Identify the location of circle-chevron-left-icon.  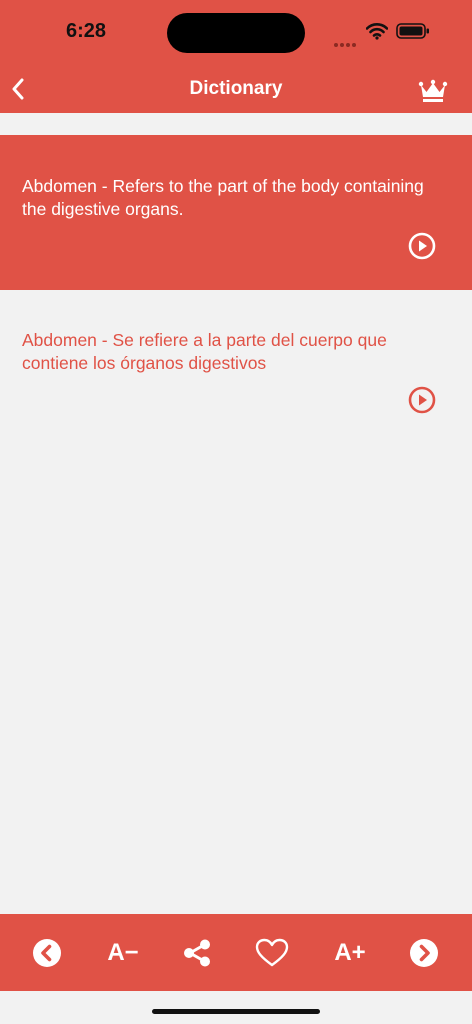
(47, 953).